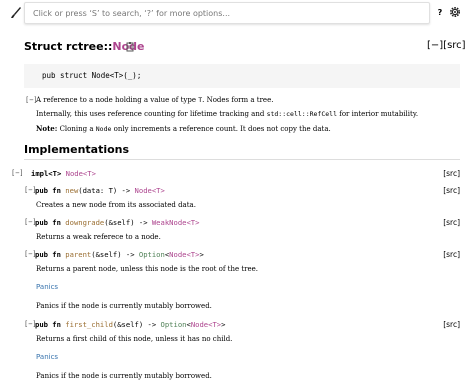 This screenshot has height=382, width=474. What do you see at coordinates (455, 12) in the screenshot?
I see `gear-icon` at bounding box center [455, 12].